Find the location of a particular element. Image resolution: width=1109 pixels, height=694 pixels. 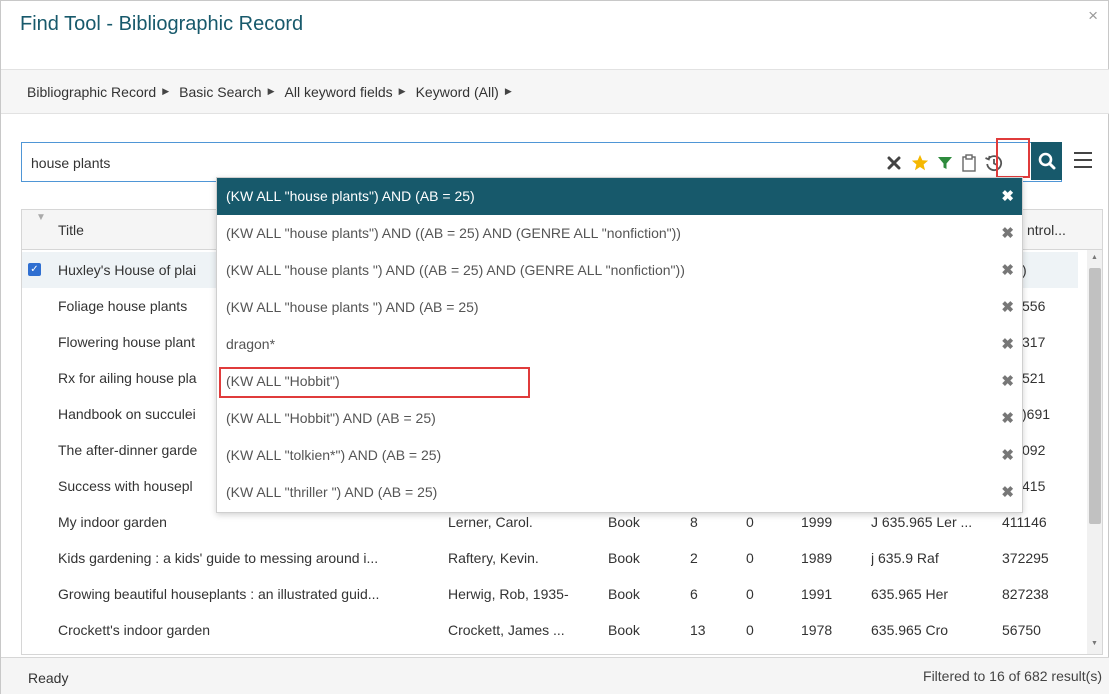

cell-control: 092 is located at coordinates (1034, 450).